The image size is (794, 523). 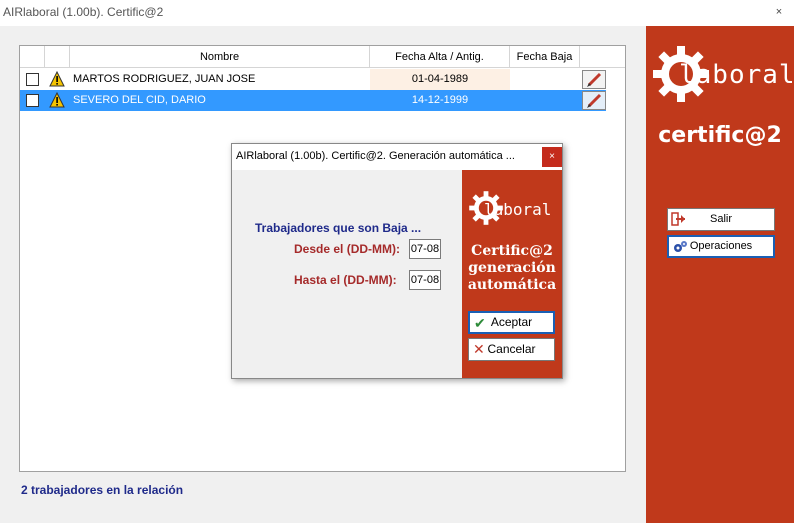 I want to click on row-name: SEVERO DEL CID, DARIO, so click(x=139, y=100).